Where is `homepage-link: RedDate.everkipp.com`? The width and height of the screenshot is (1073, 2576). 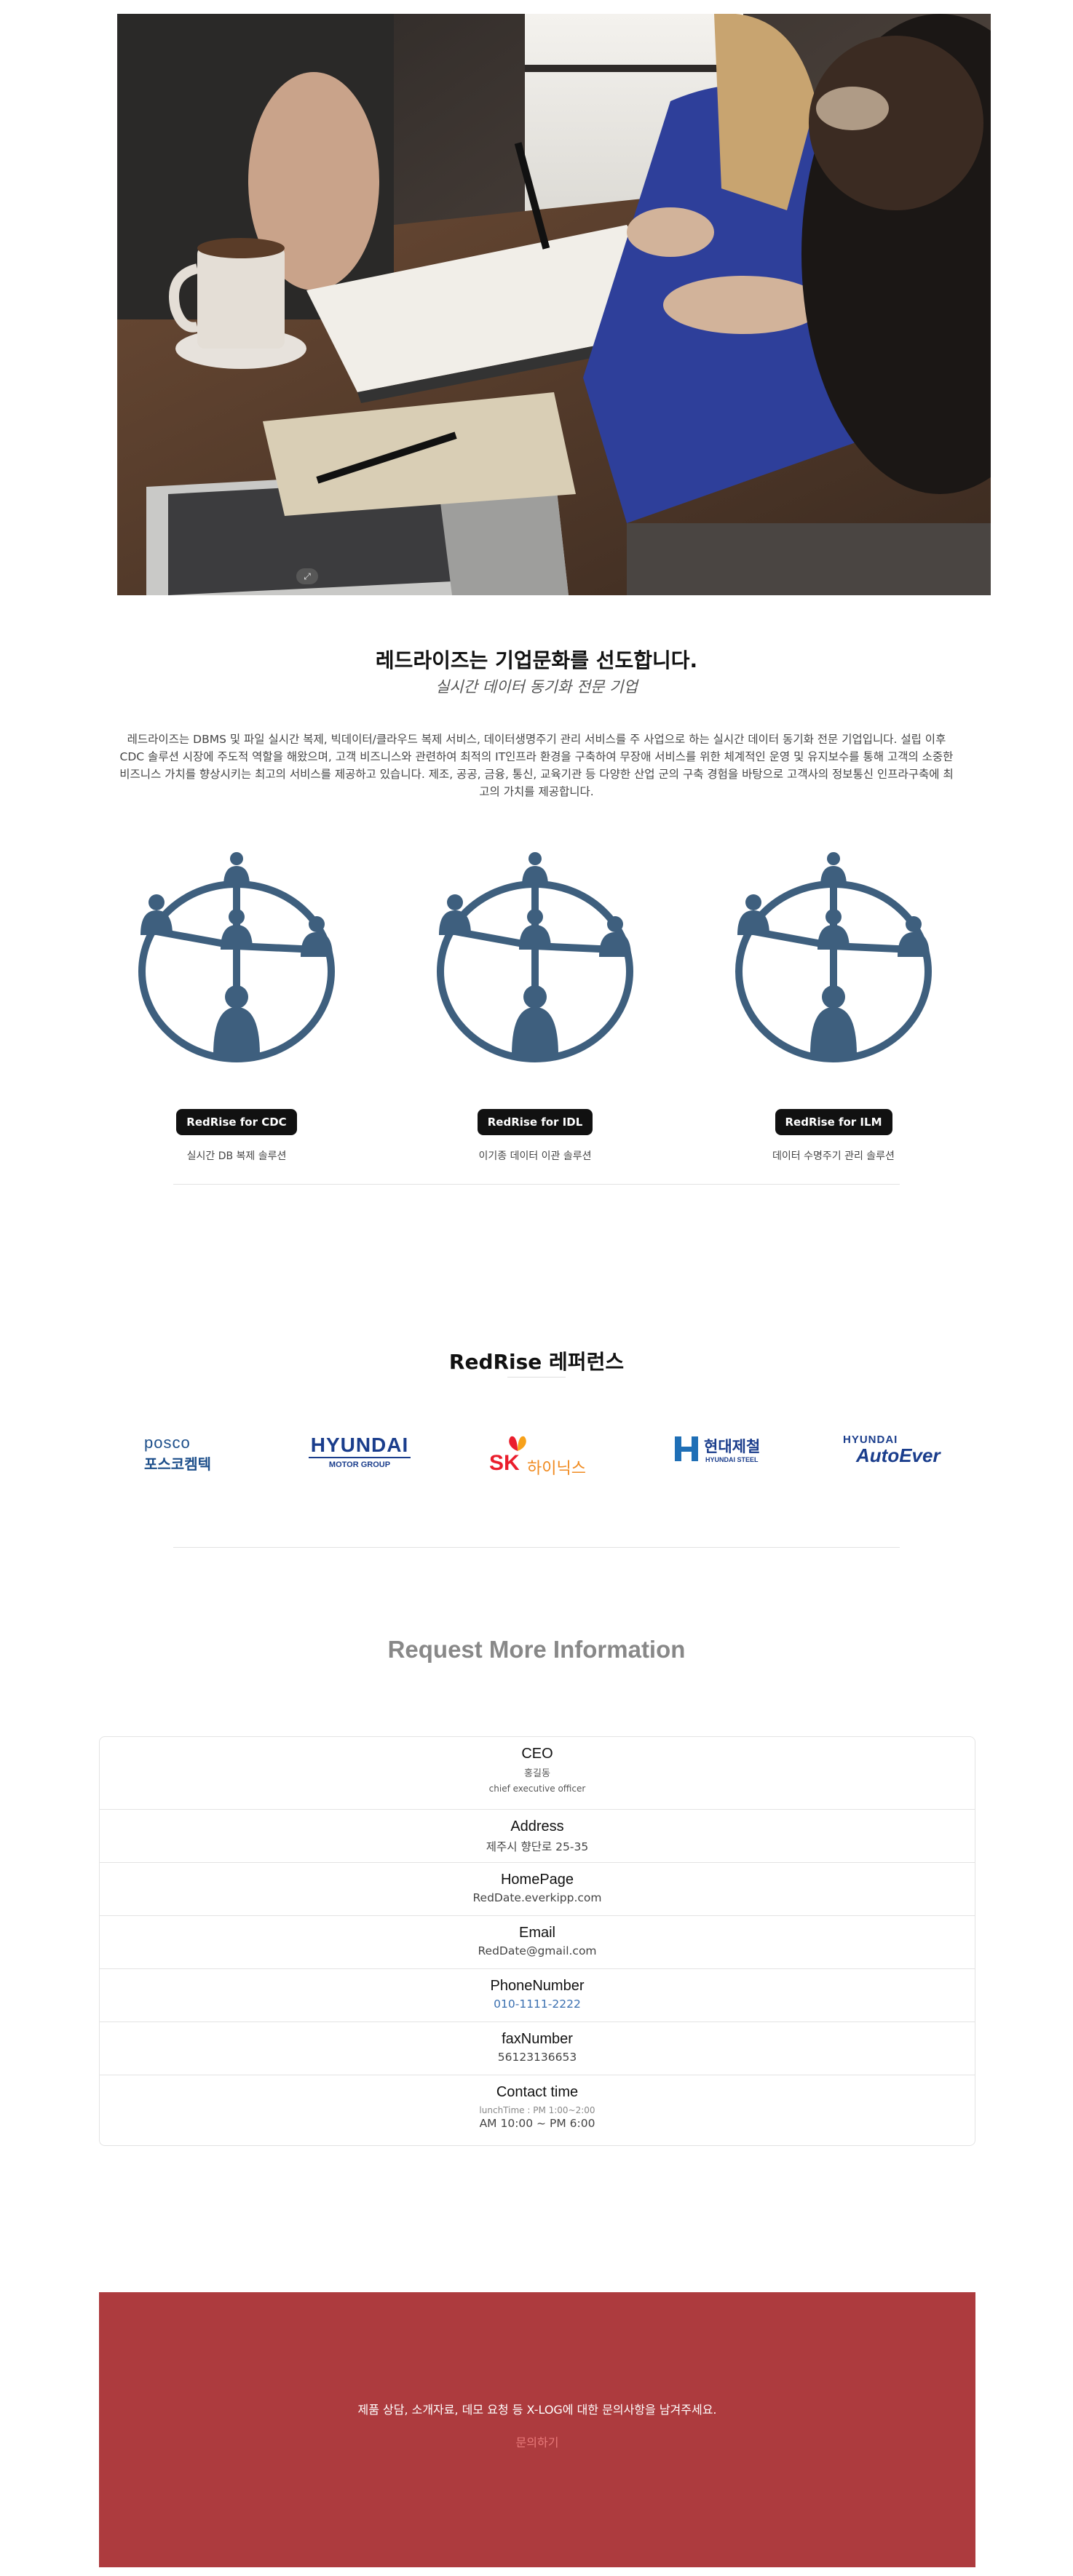
homepage-link: RedDate.everkipp.com is located at coordinates (537, 1897).